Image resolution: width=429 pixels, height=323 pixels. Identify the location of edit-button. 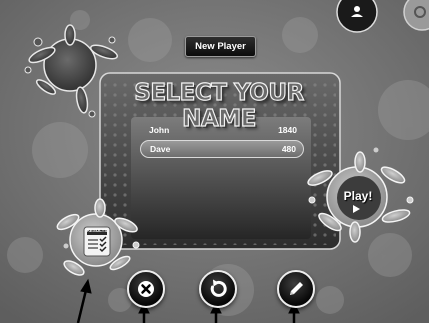
(296, 289).